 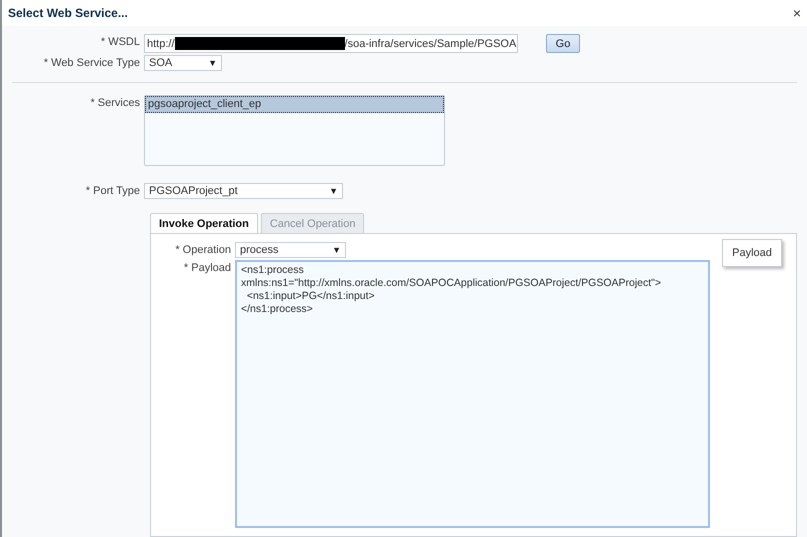 What do you see at coordinates (183, 63) in the screenshot?
I see `service-type-select: SOA ▼` at bounding box center [183, 63].